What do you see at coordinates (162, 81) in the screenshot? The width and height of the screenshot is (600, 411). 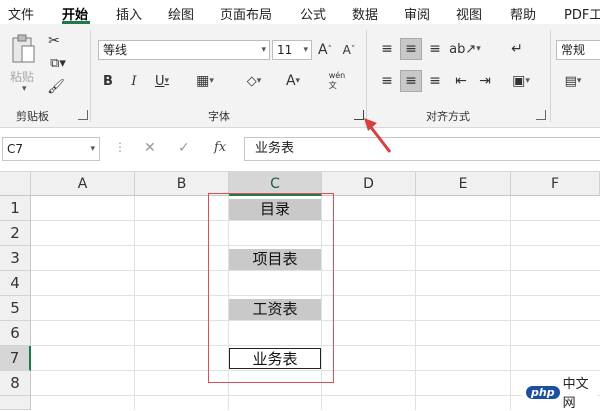 I see `underline-button: U ▾` at bounding box center [162, 81].